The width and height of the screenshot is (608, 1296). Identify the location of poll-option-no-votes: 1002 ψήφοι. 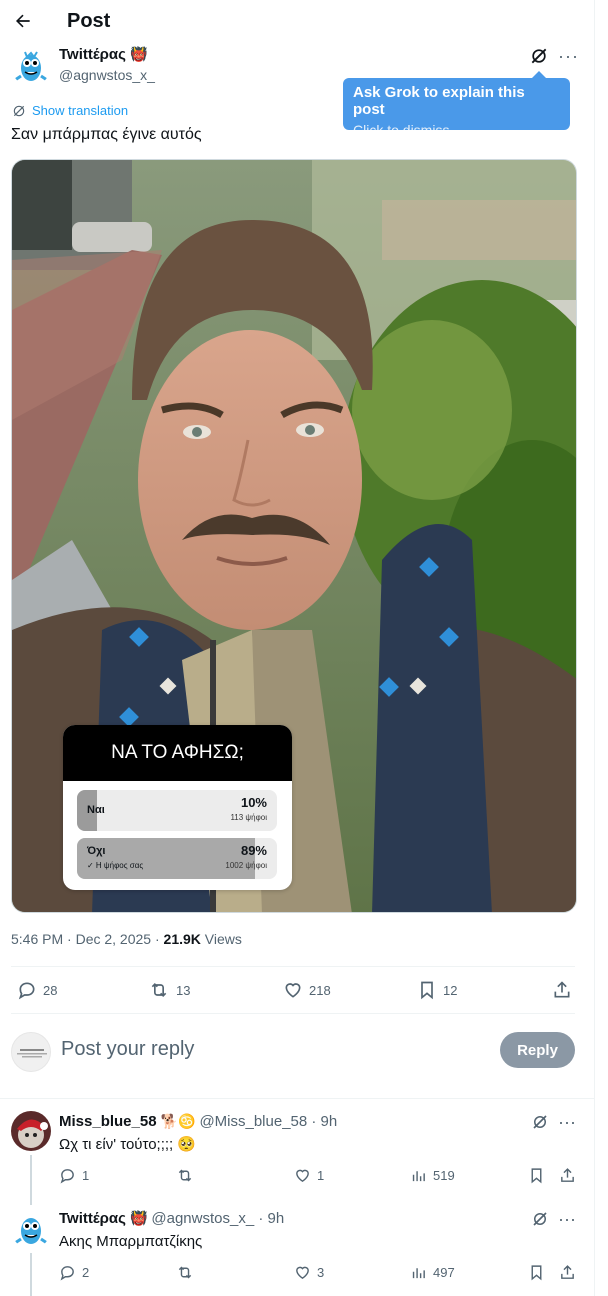
(246, 865).